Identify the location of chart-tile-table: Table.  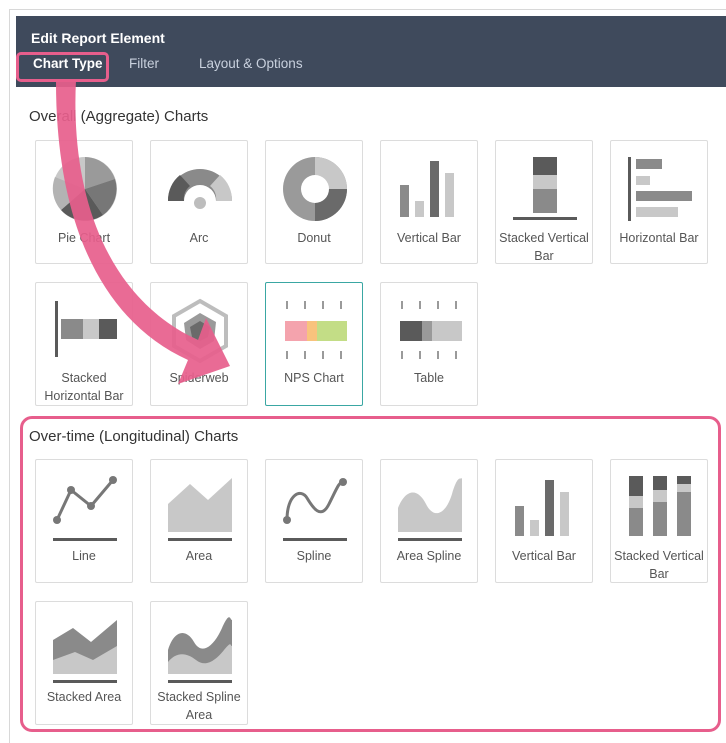
(429, 344).